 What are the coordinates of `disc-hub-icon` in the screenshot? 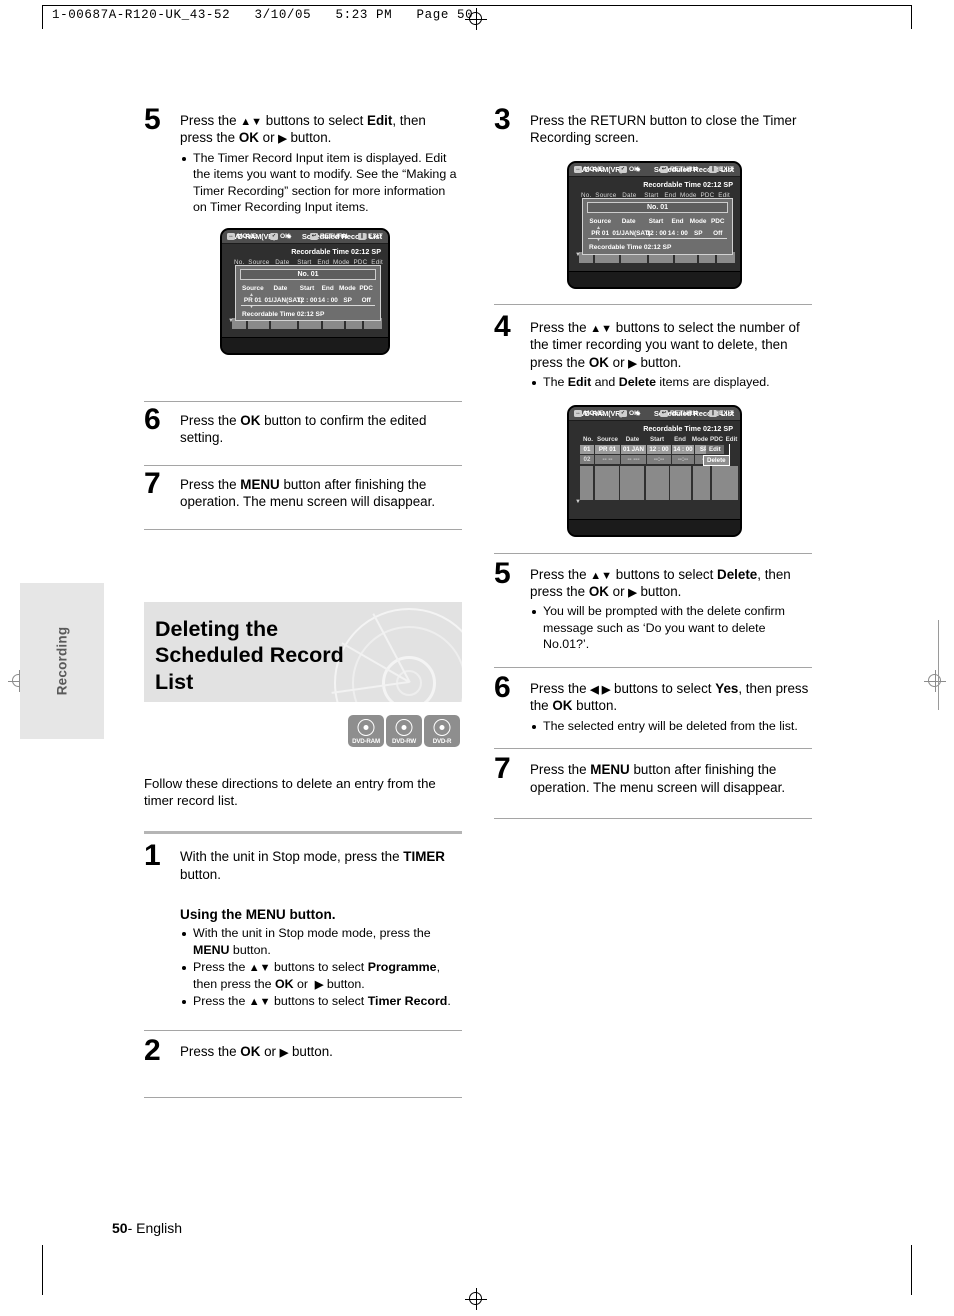 It's located at (442, 727).